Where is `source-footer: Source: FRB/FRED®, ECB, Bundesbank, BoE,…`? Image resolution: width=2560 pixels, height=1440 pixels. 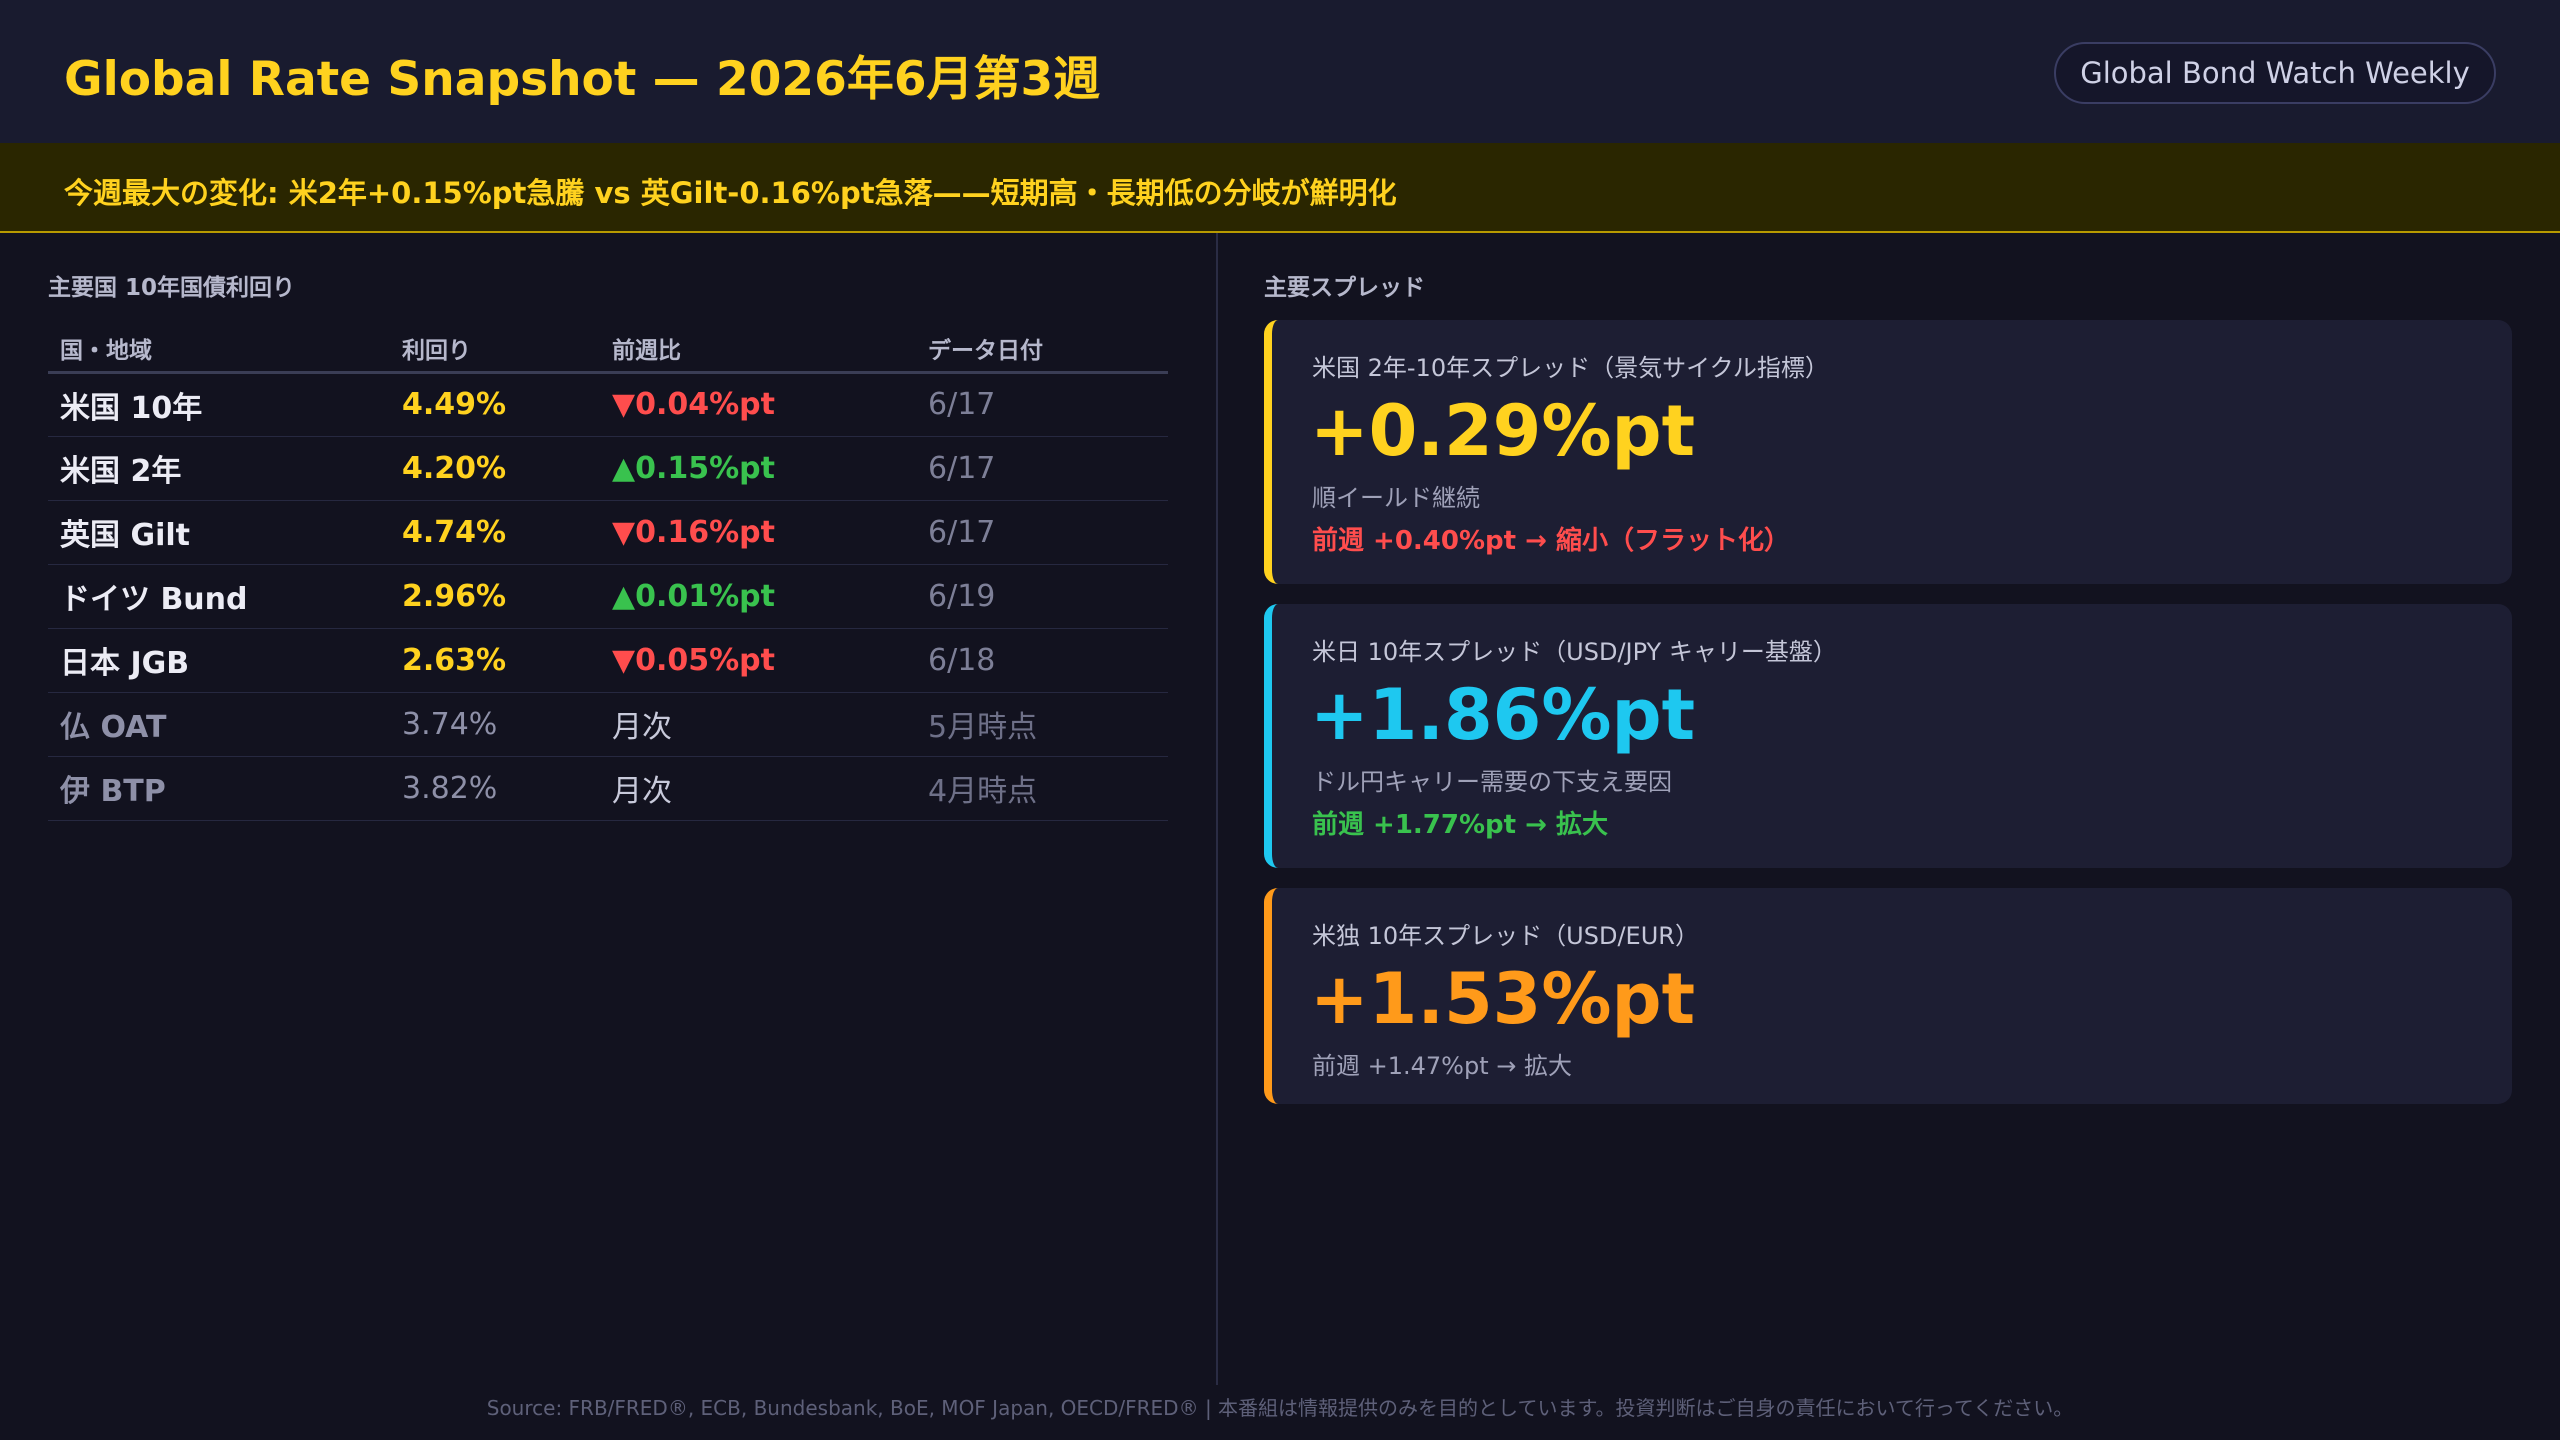 source-footer: Source: FRB/FRED®, ECB, Bundesbank, BoE,… is located at coordinates (1280, 1408).